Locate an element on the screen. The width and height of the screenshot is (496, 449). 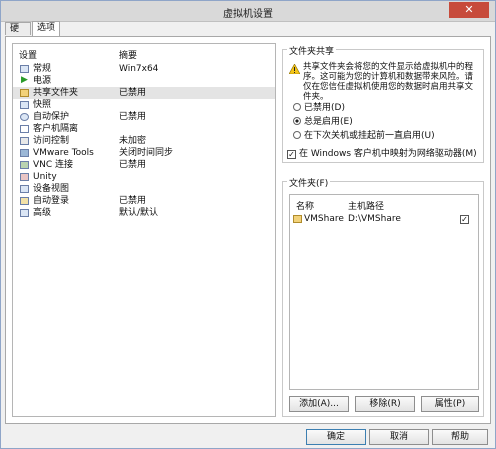
item-name: Unity is located at coordinates (45, 177).